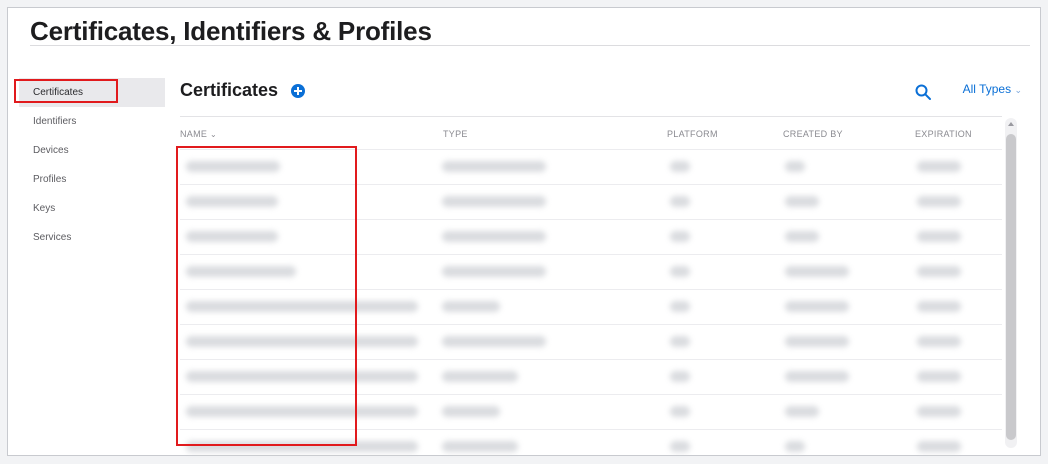 The width and height of the screenshot is (1048, 464). I want to click on column-header-created-by: CREATED BY, so click(813, 134).